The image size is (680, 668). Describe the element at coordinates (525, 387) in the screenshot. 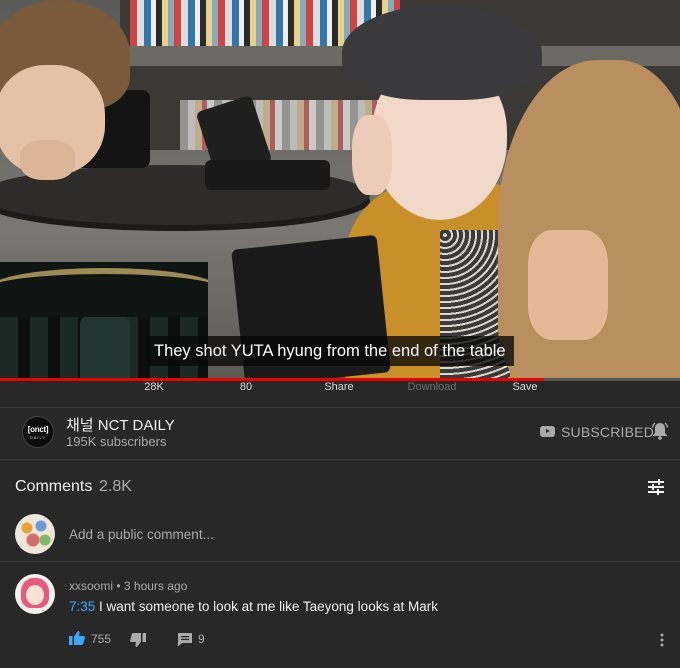

I see `save-button: Save` at that location.